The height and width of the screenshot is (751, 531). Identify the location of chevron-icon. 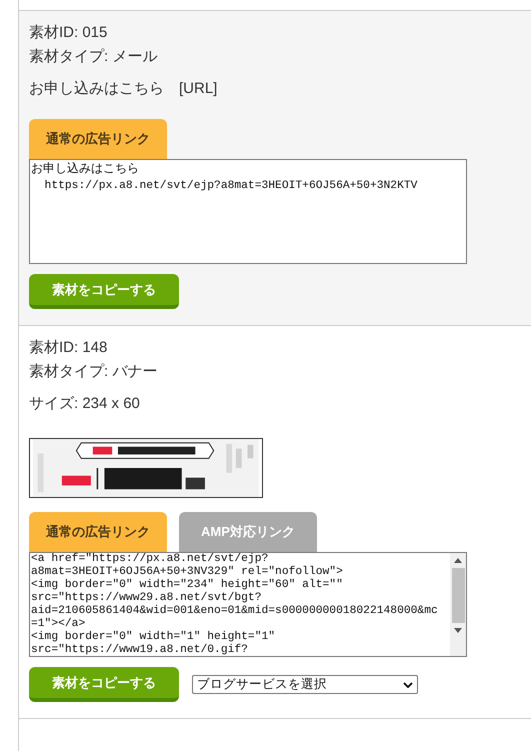
(408, 685).